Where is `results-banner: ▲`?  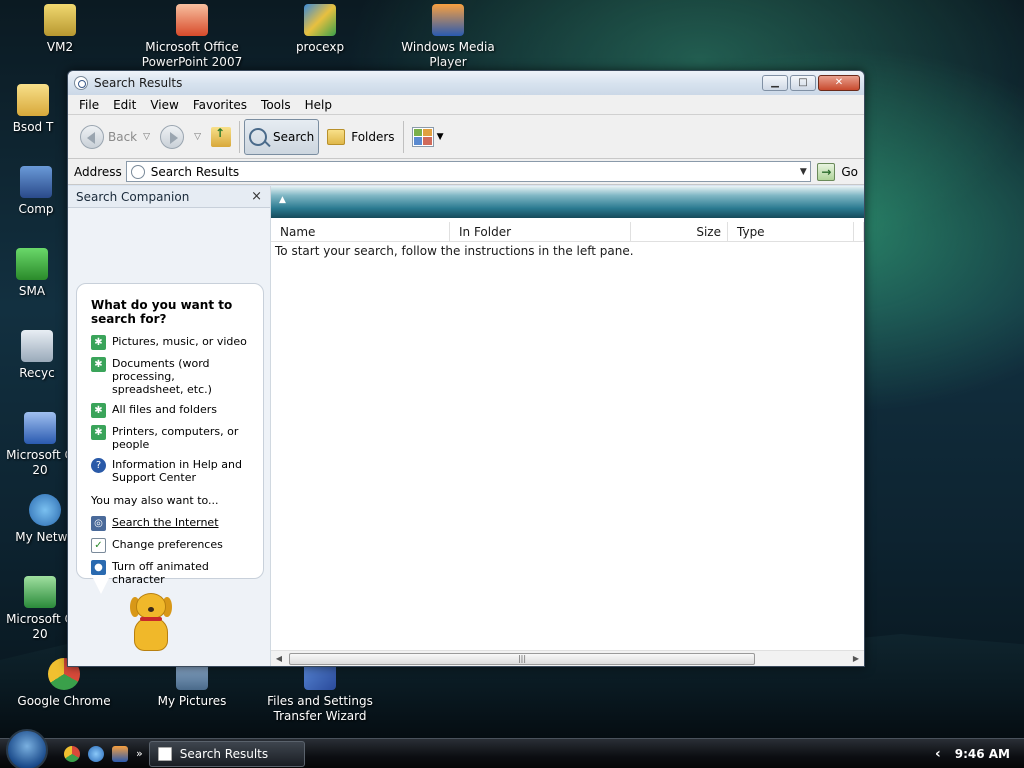 results-banner: ▲ is located at coordinates (567, 202).